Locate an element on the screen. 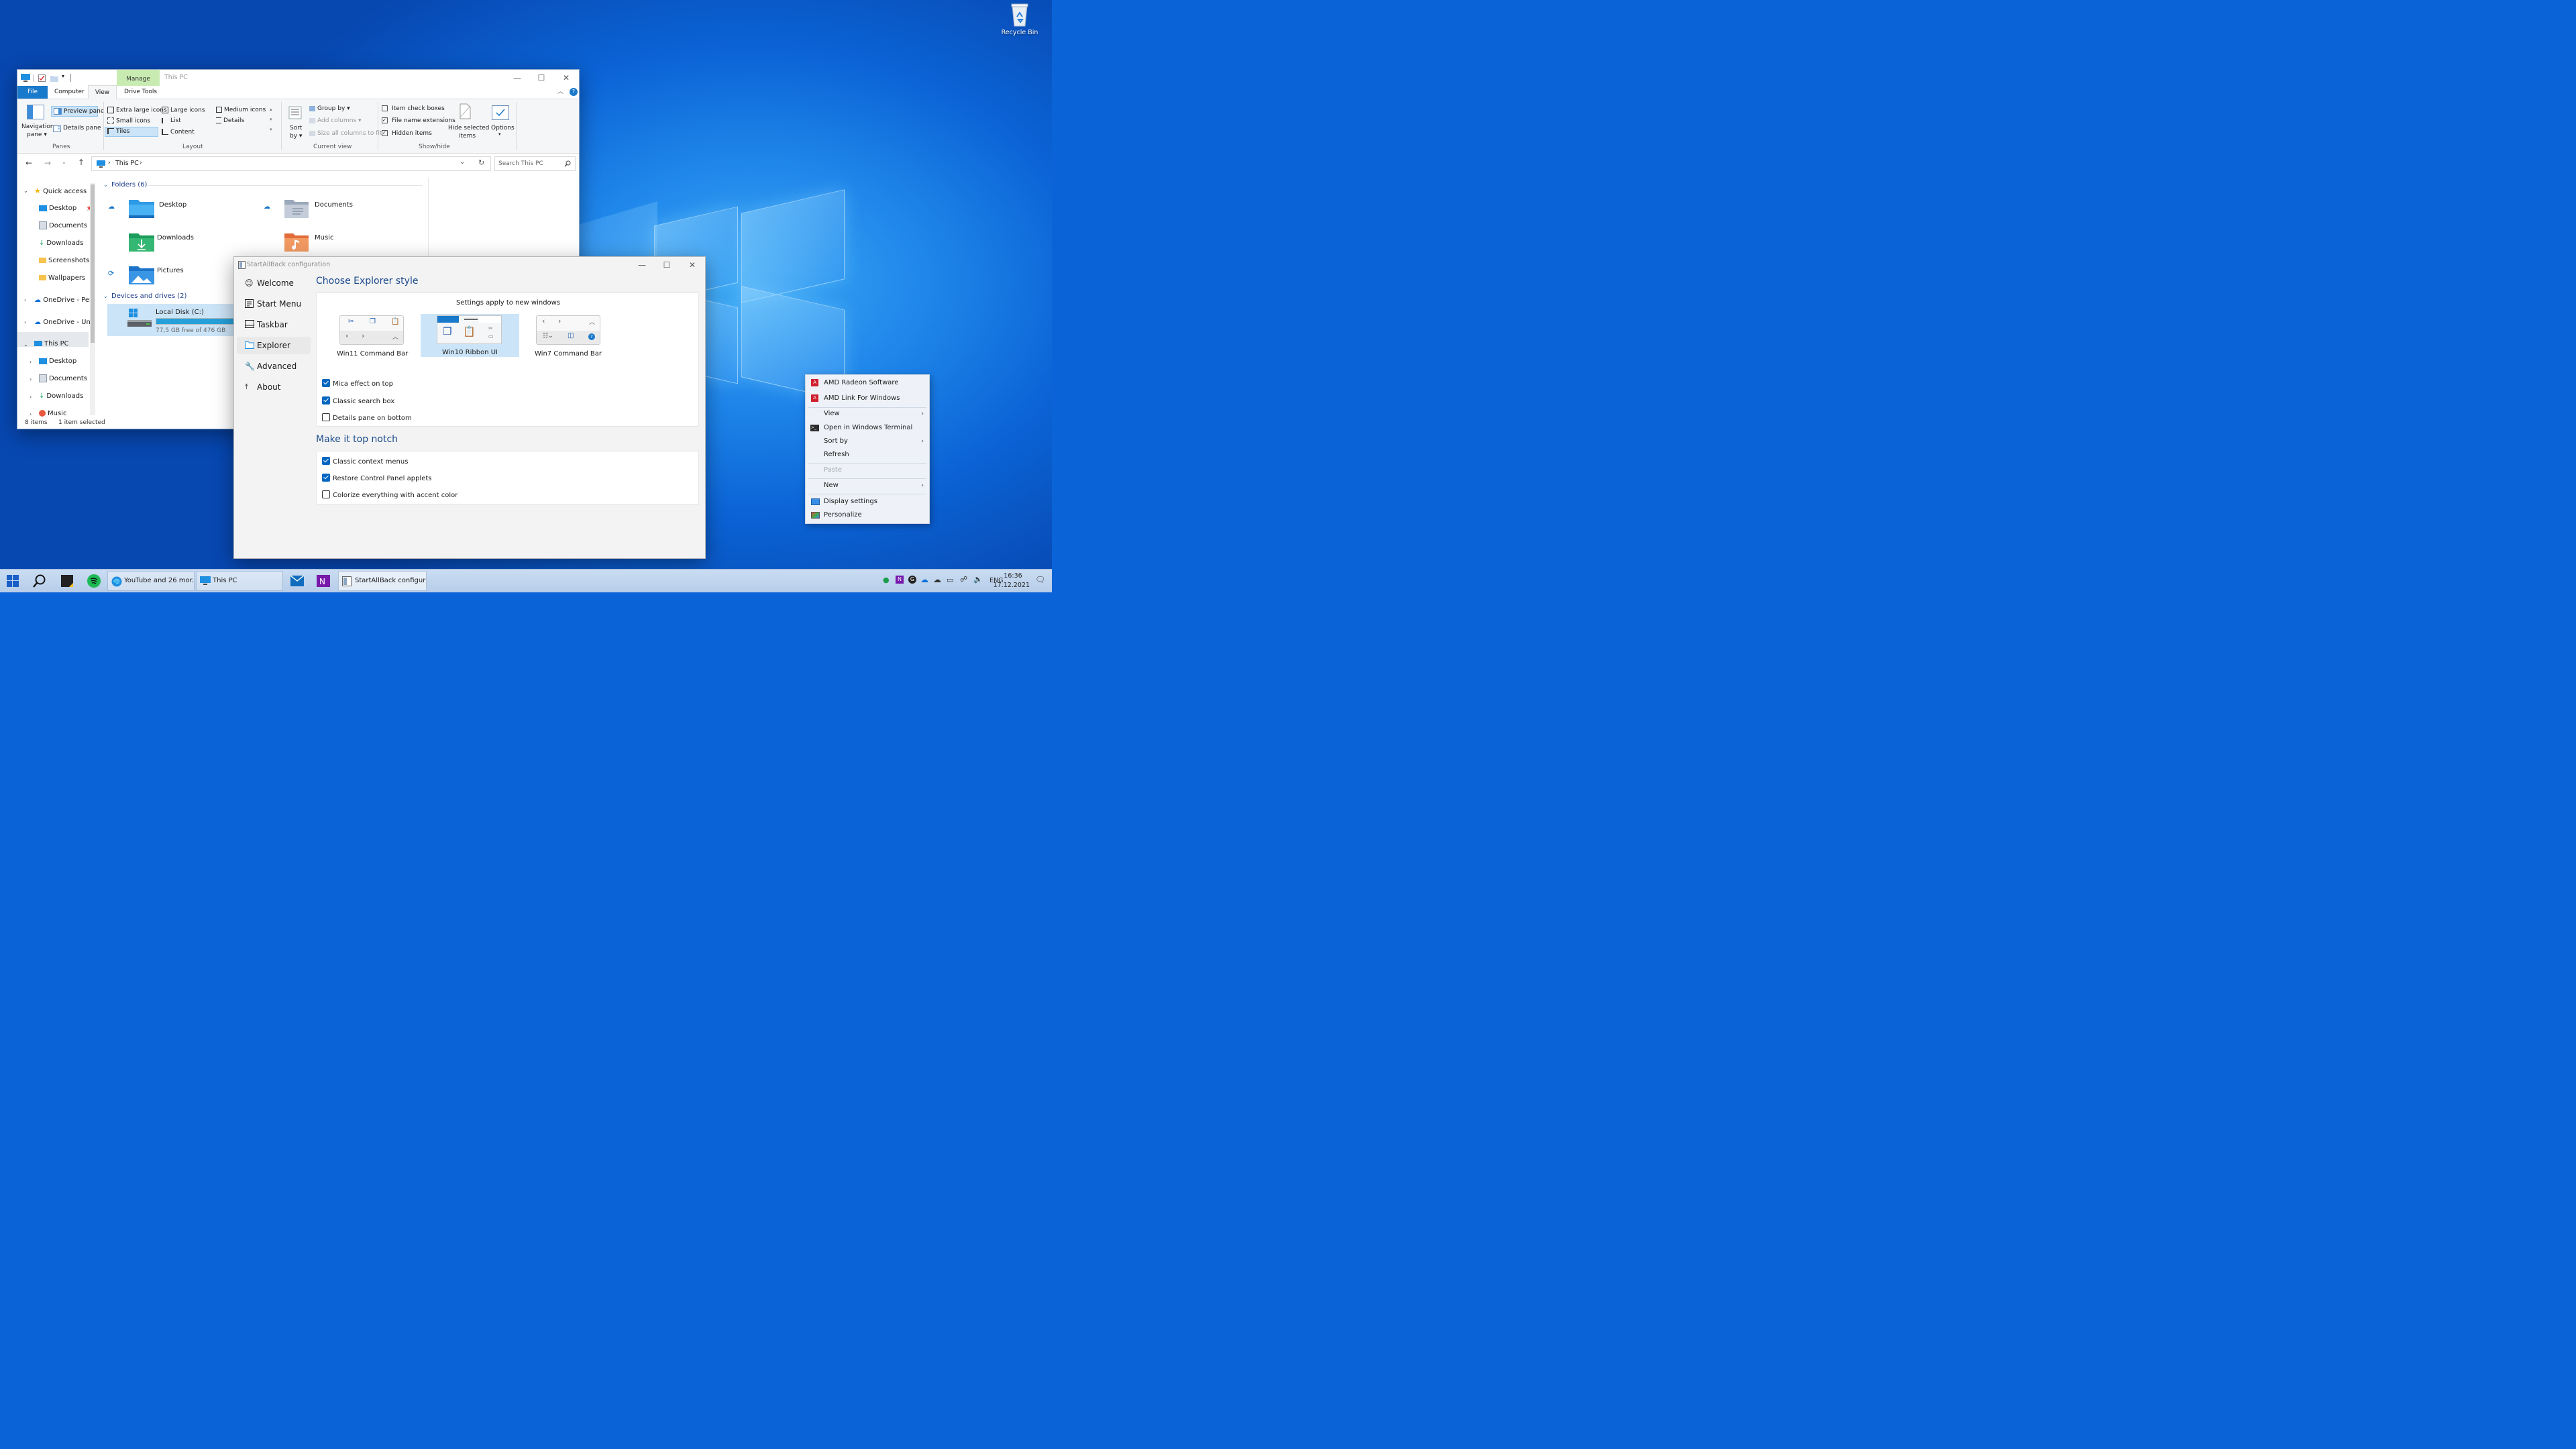 The height and width of the screenshot is (1449, 2576). nav-pane-scrollbar is located at coordinates (92, 299).